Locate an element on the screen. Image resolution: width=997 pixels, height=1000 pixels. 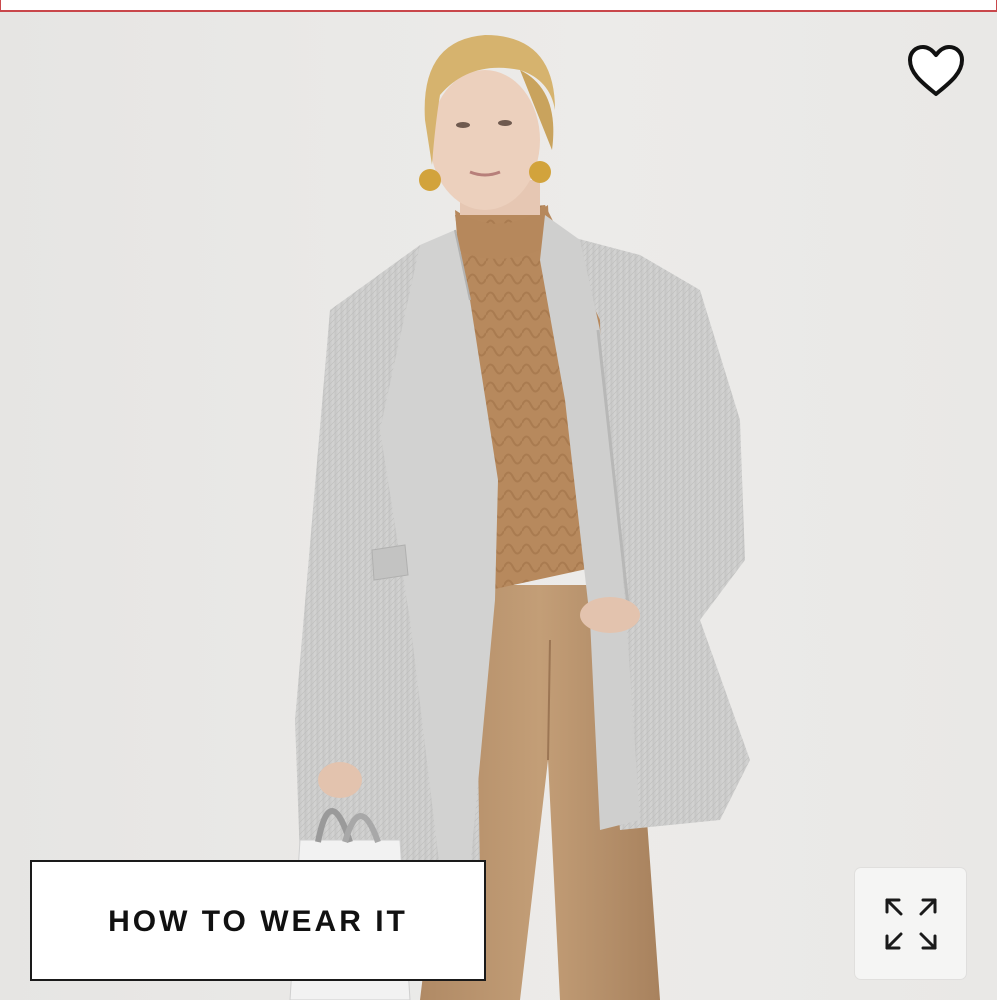
top-accent-rule is located at coordinates (498, 6).